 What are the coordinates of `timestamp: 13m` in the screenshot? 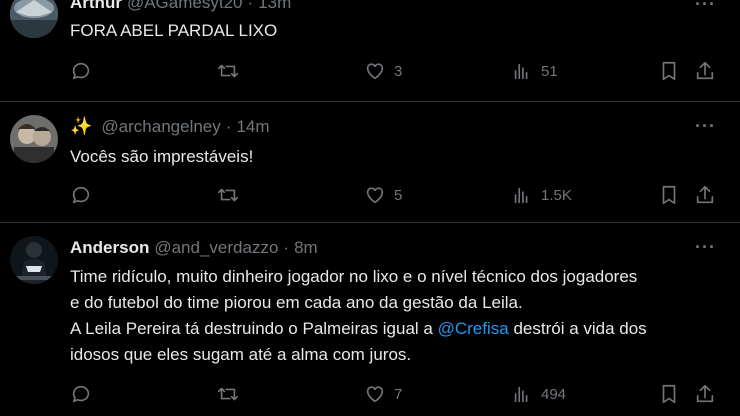 It's located at (274, 6).